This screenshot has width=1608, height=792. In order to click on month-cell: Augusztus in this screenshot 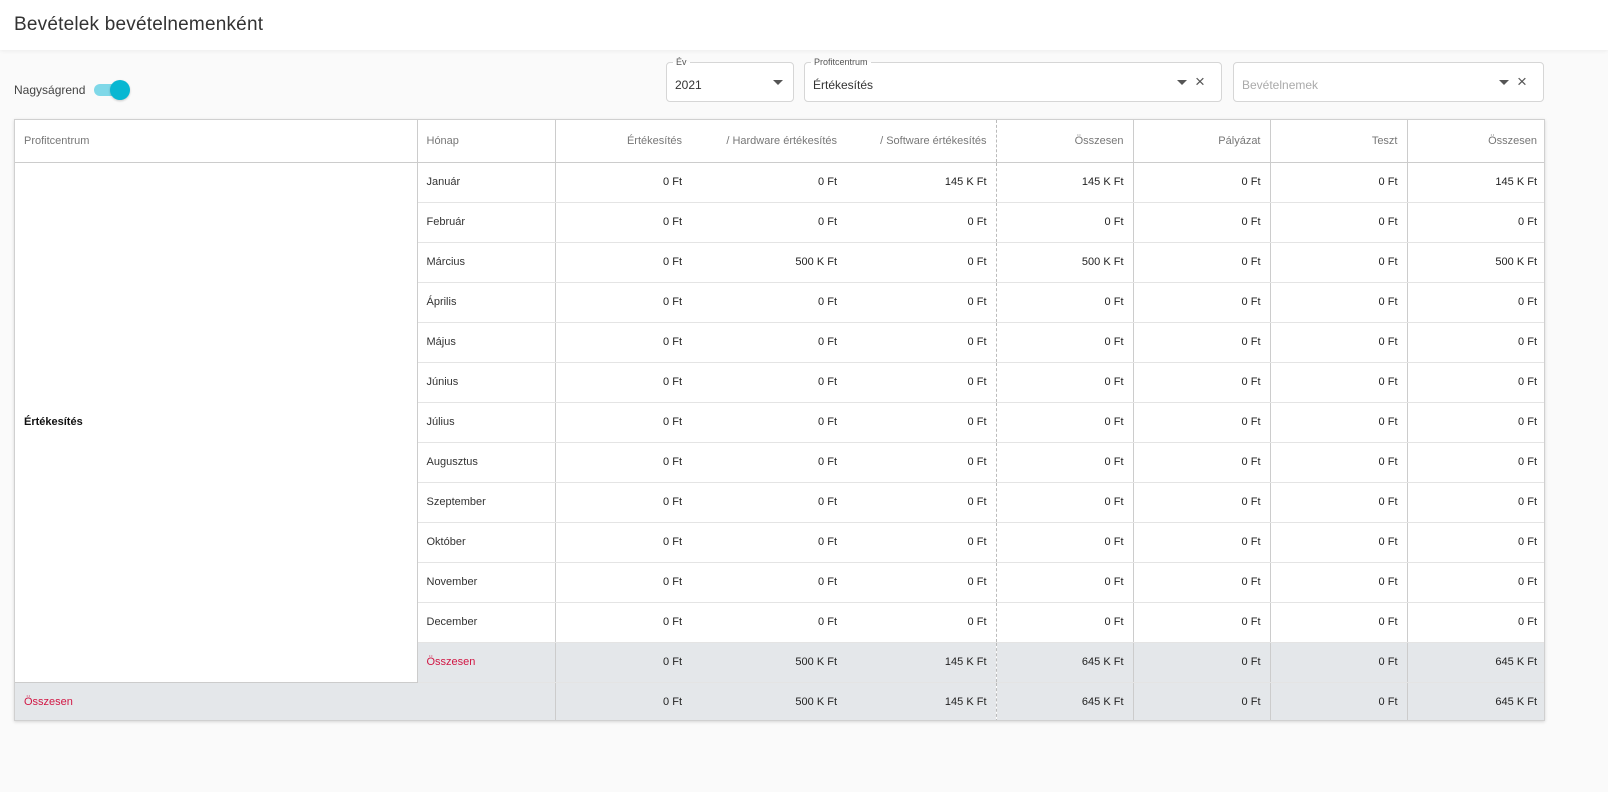, I will do `click(486, 462)`.